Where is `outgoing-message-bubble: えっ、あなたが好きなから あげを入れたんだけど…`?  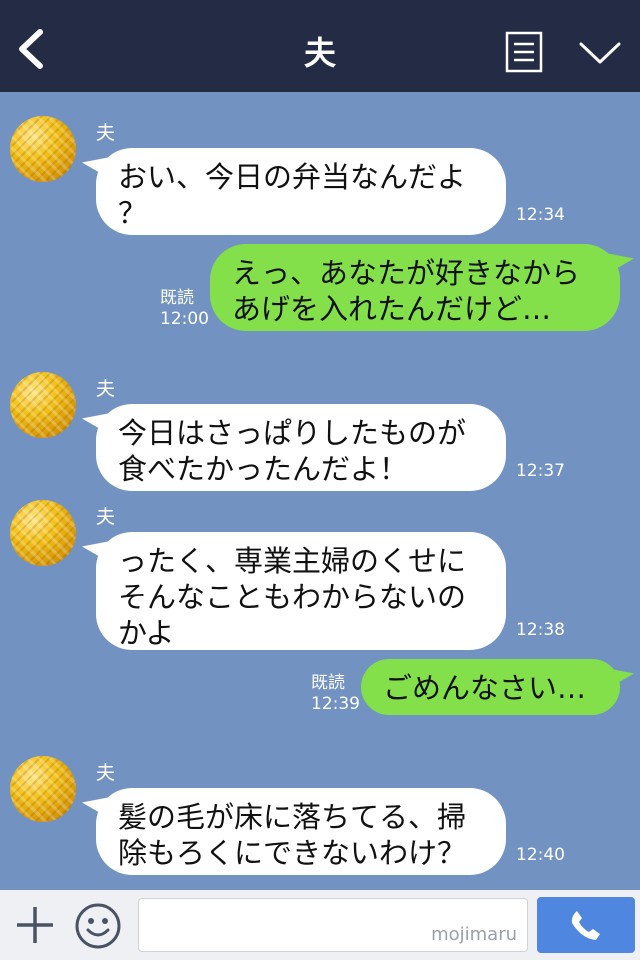
outgoing-message-bubble: えっ、あなたが好きなから あげを入れたんだけど… is located at coordinates (415, 287).